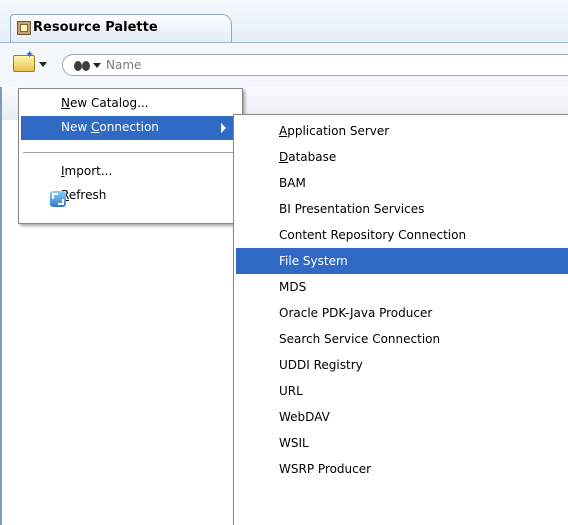  What do you see at coordinates (110, 127) in the screenshot?
I see `menu-item-label: New Connection` at bounding box center [110, 127].